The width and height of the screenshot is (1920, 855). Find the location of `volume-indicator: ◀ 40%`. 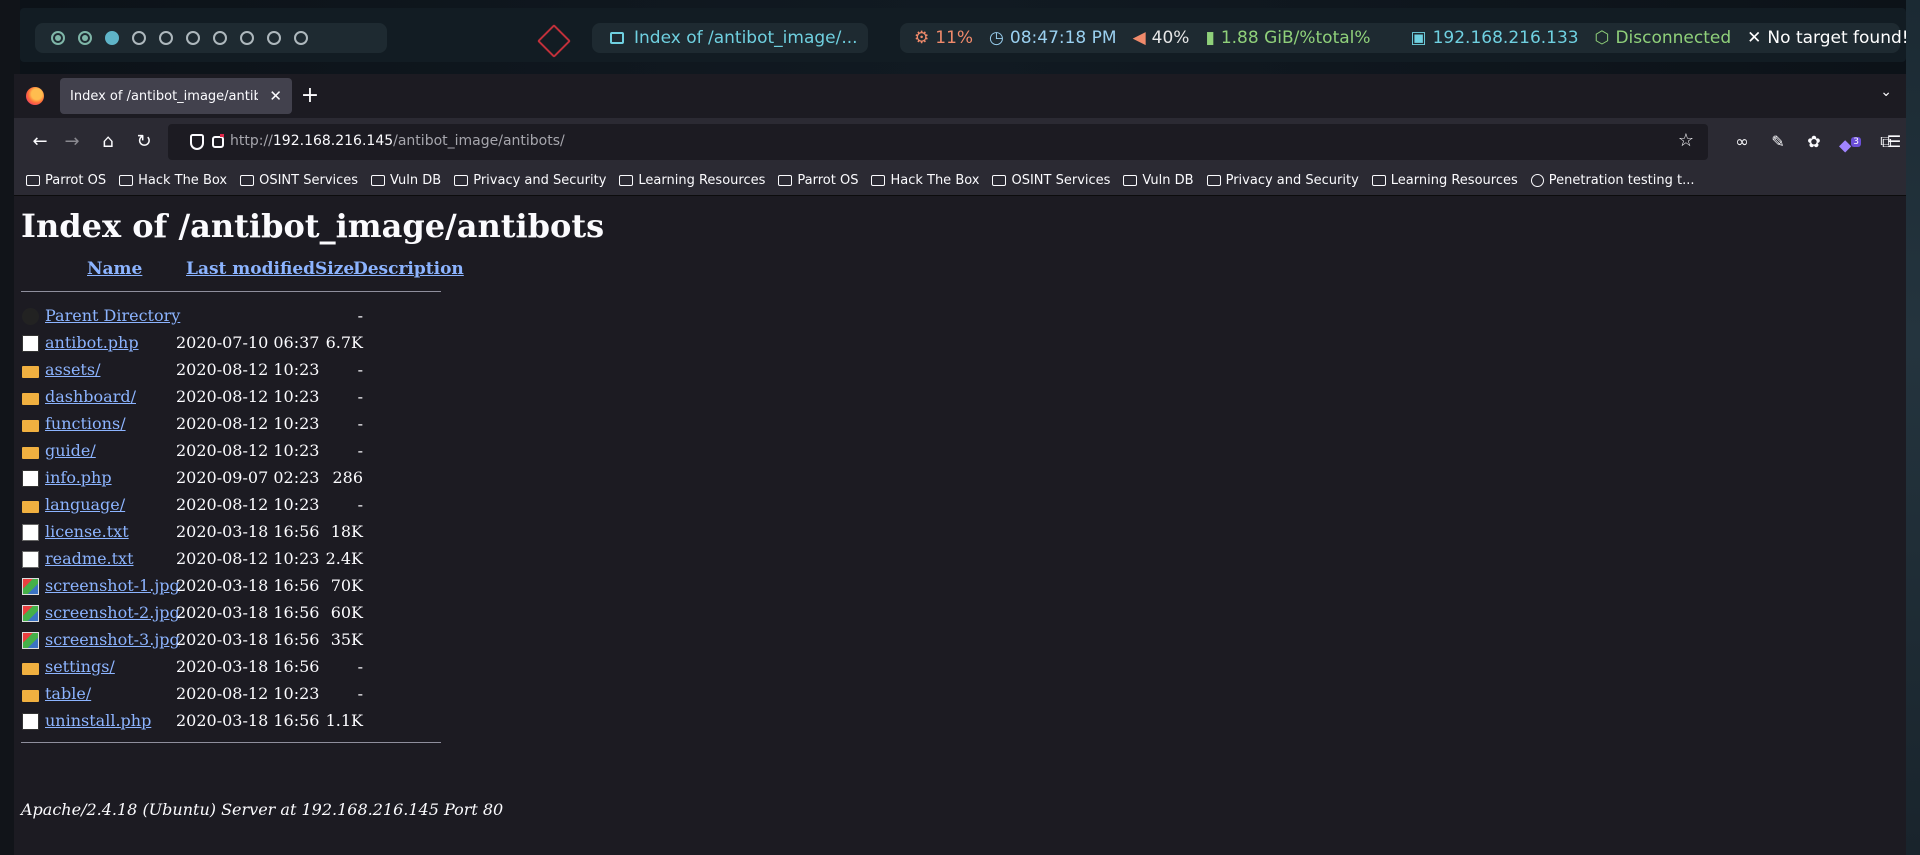

volume-indicator: ◀ 40% is located at coordinates (1161, 38).